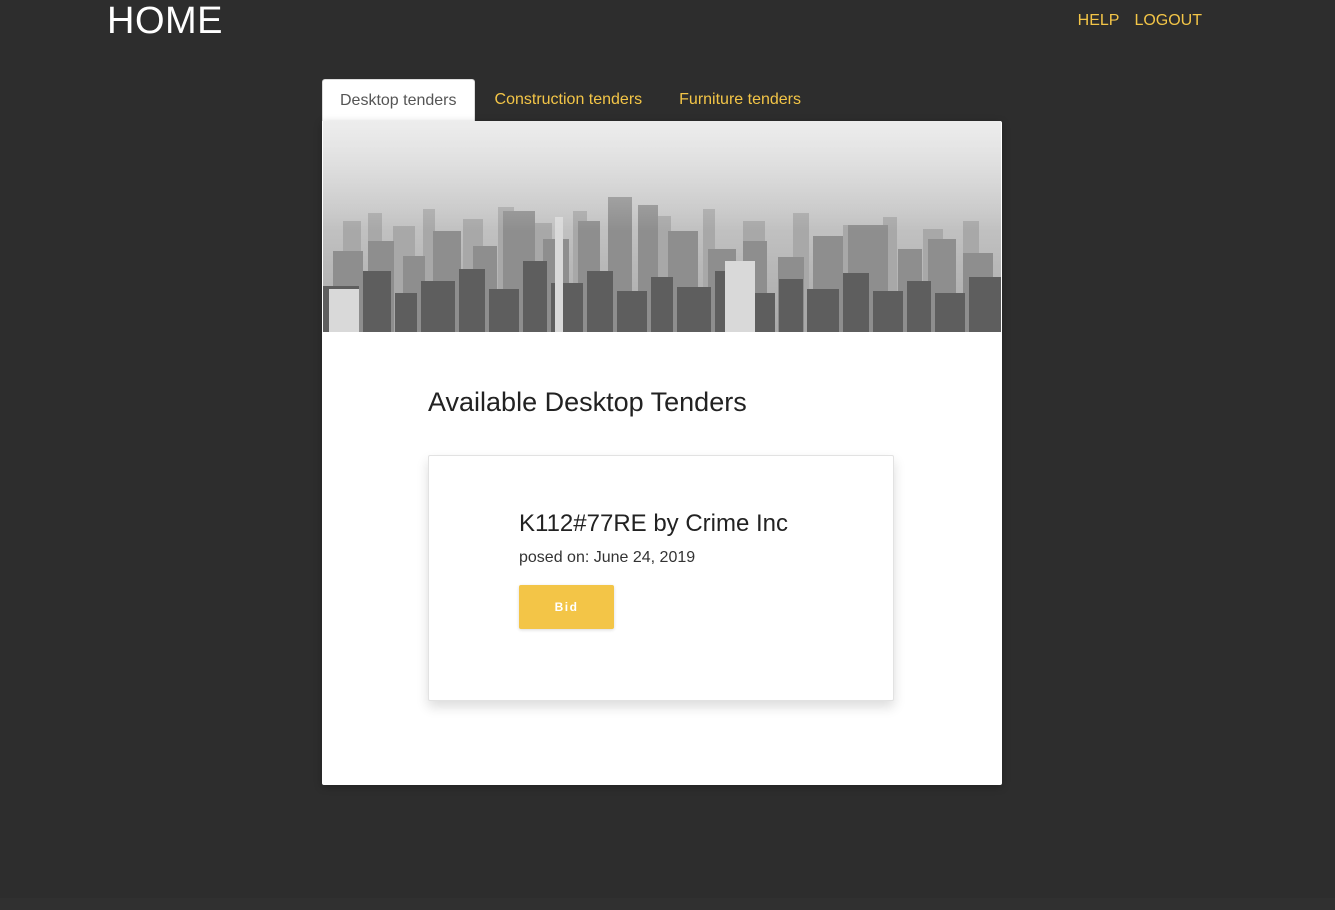 This screenshot has height=910, width=1335. I want to click on help-link: HELP, so click(1099, 21).